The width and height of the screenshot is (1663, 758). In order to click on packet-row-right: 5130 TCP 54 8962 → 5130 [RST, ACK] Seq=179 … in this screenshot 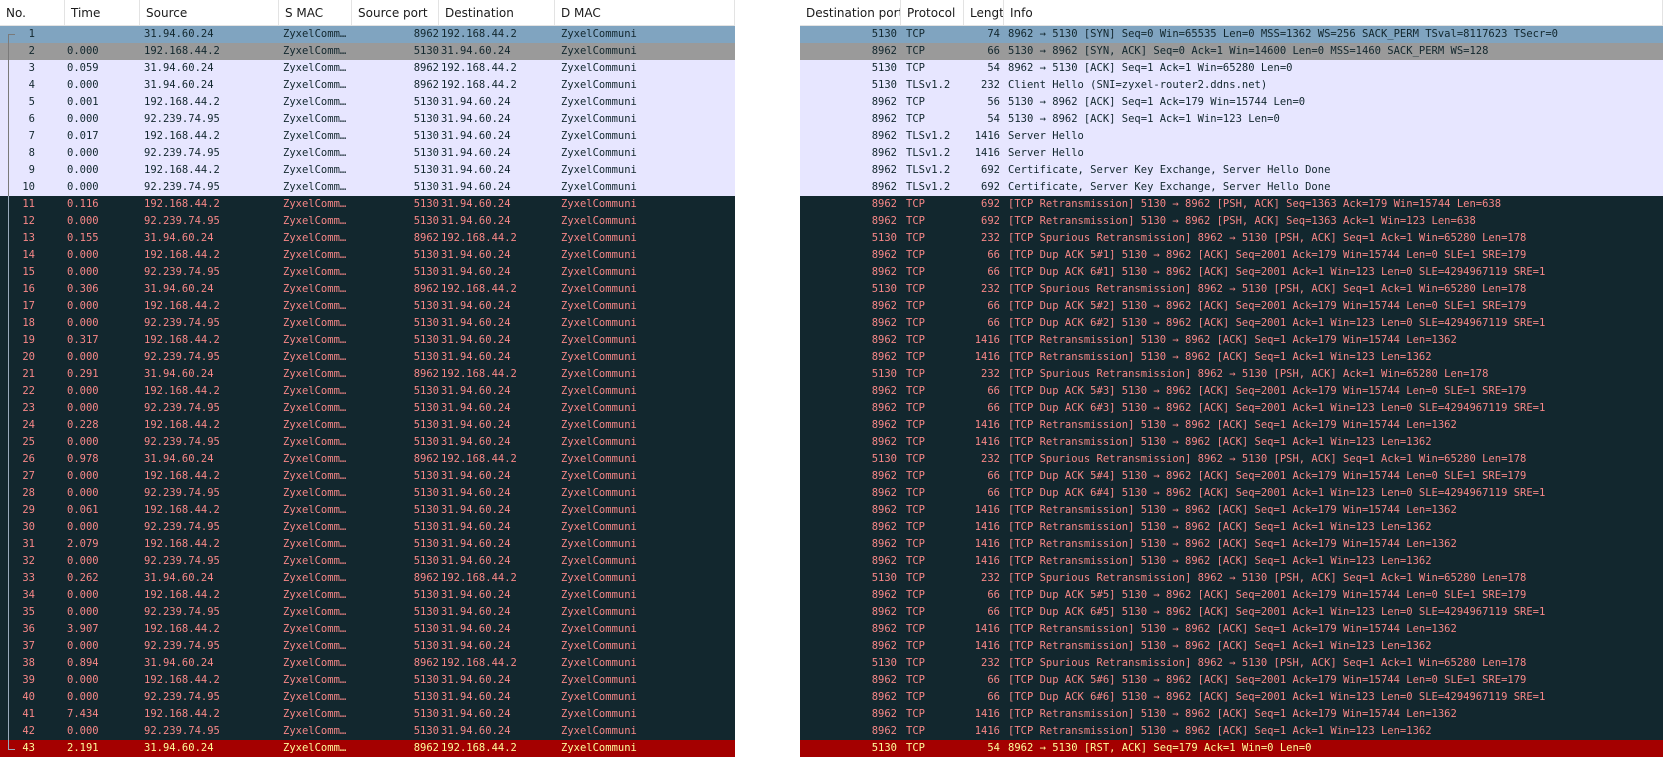, I will do `click(1231, 748)`.